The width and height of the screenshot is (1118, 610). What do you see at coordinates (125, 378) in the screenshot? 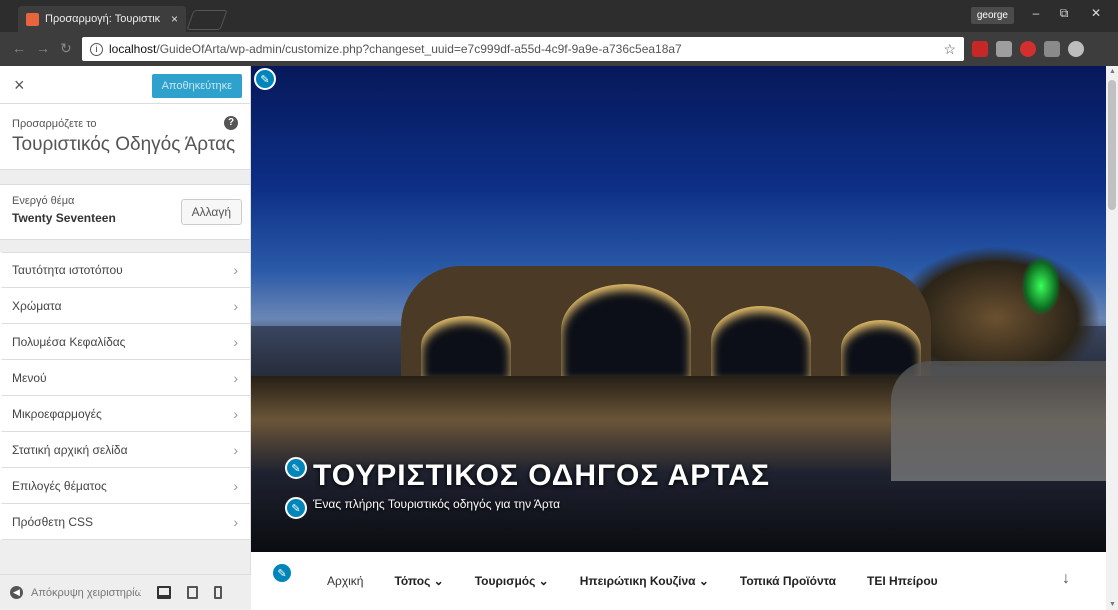
I see `panel-menus: Μενού ›` at bounding box center [125, 378].